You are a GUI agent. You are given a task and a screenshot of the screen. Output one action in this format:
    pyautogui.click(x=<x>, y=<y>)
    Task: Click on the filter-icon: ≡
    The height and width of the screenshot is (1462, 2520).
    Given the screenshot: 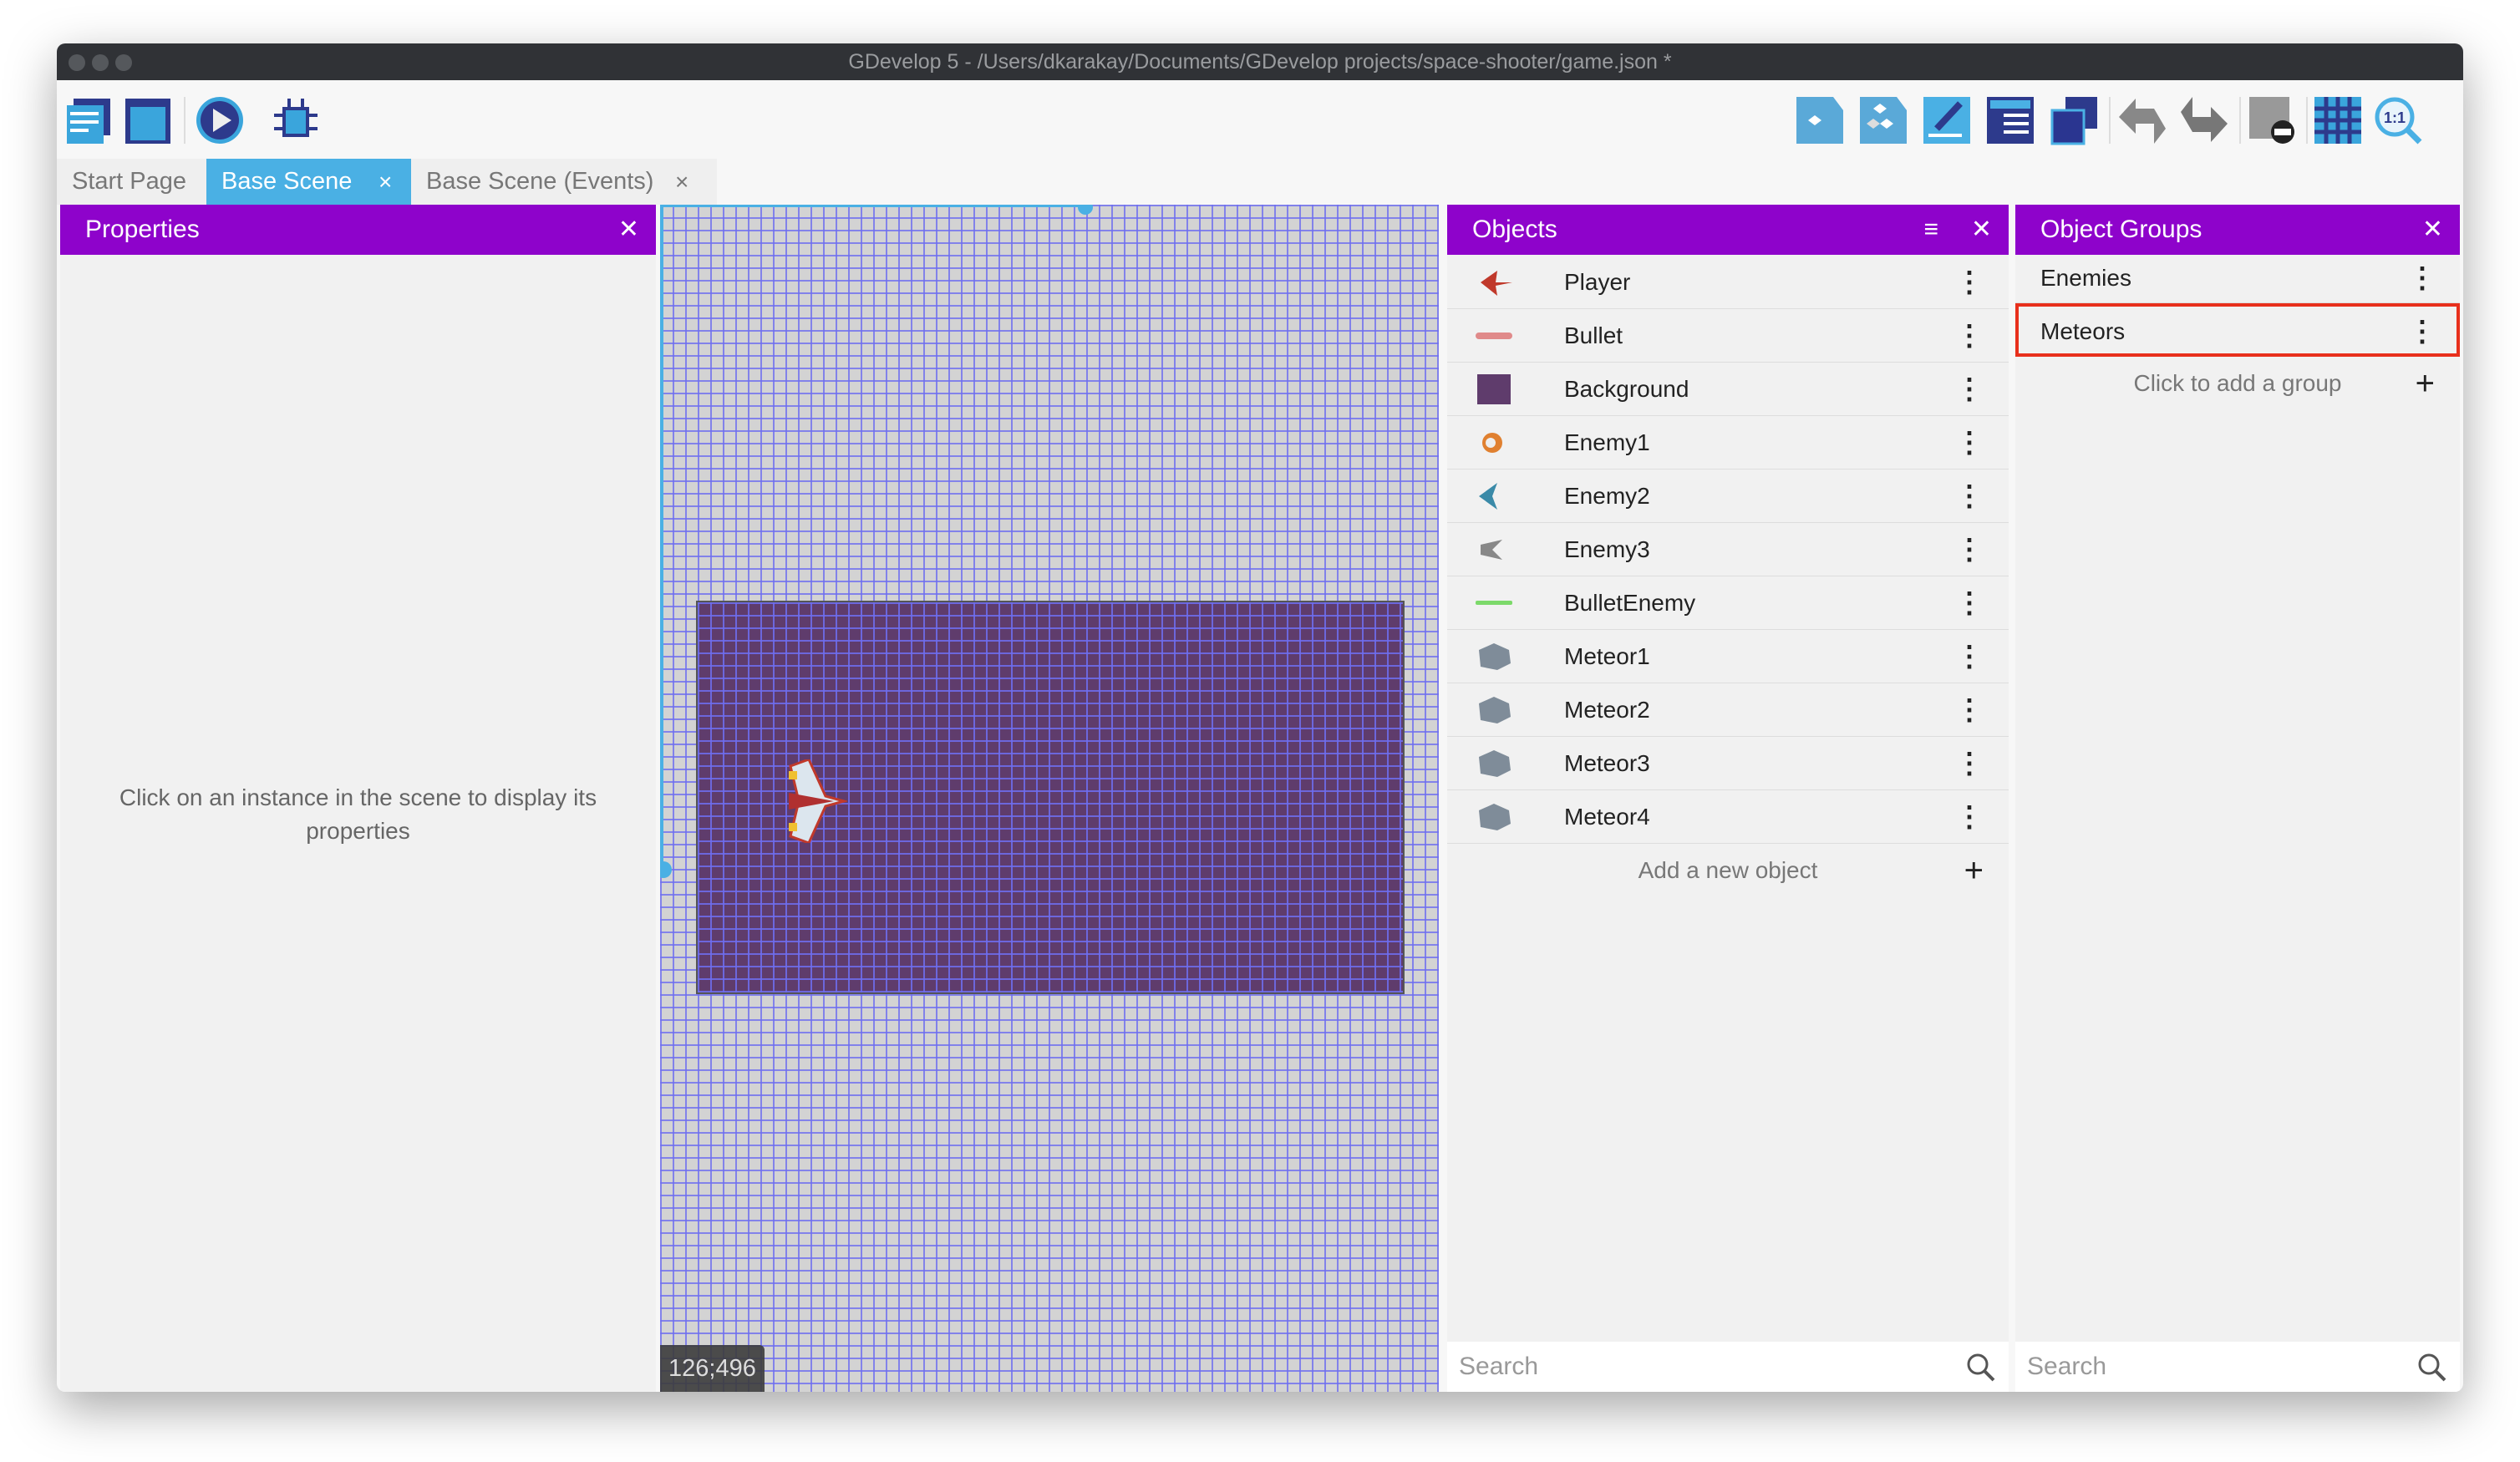 What is the action you would take?
    pyautogui.click(x=1930, y=230)
    